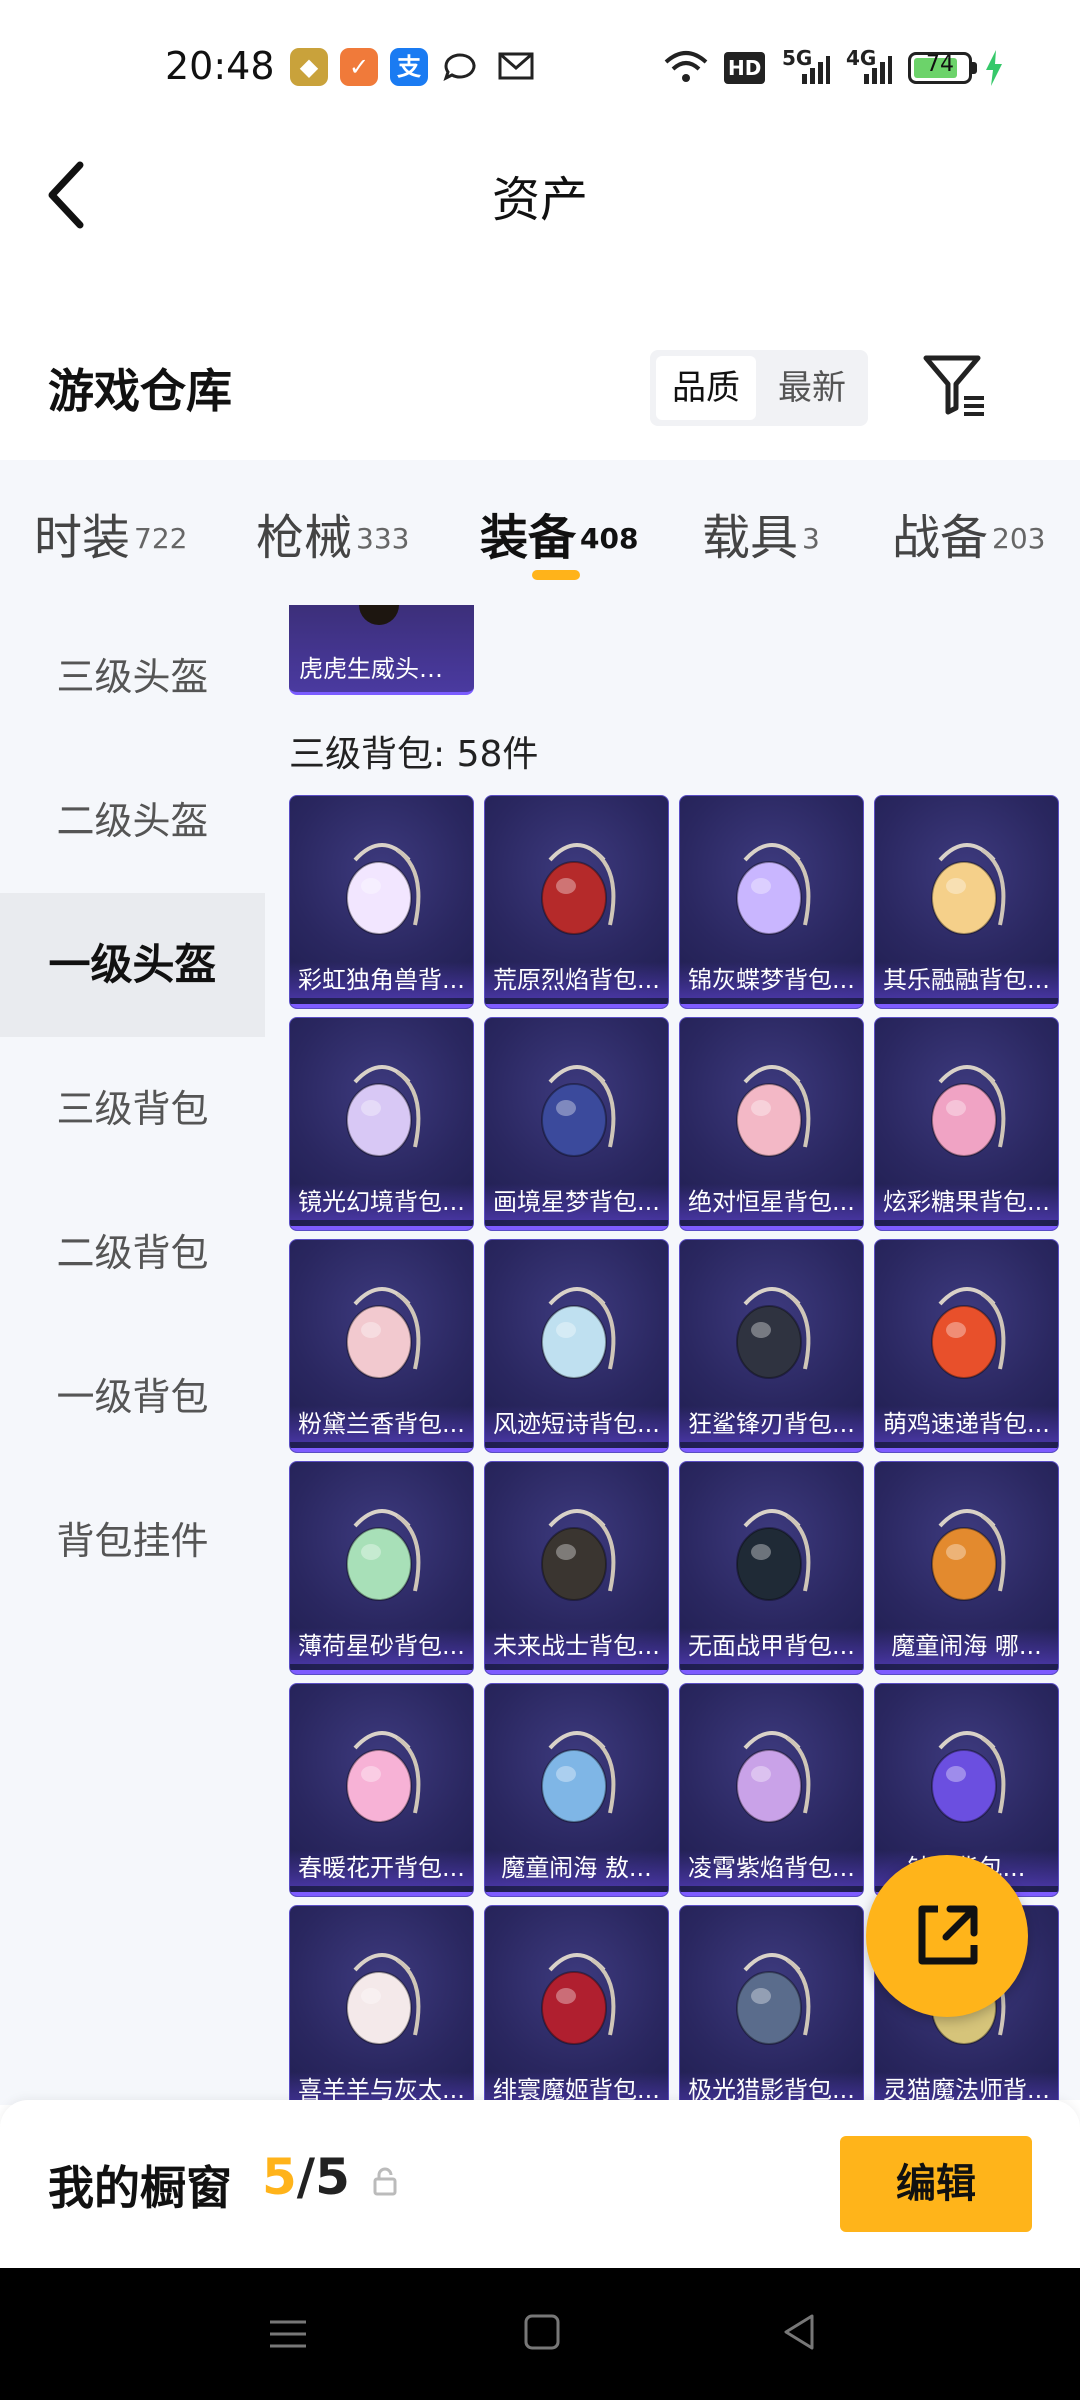 Image resolution: width=1080 pixels, height=2400 pixels. I want to click on sort-option-quality: 品质, so click(706, 388).